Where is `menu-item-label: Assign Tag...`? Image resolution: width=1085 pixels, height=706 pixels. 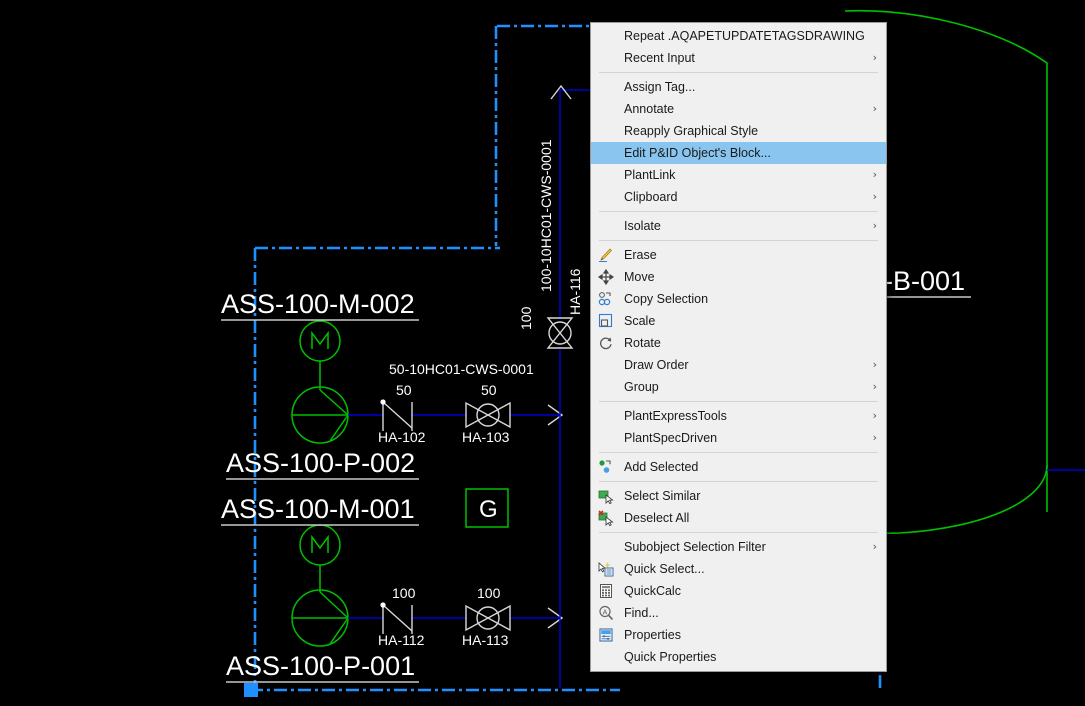 menu-item-label: Assign Tag... is located at coordinates (660, 87).